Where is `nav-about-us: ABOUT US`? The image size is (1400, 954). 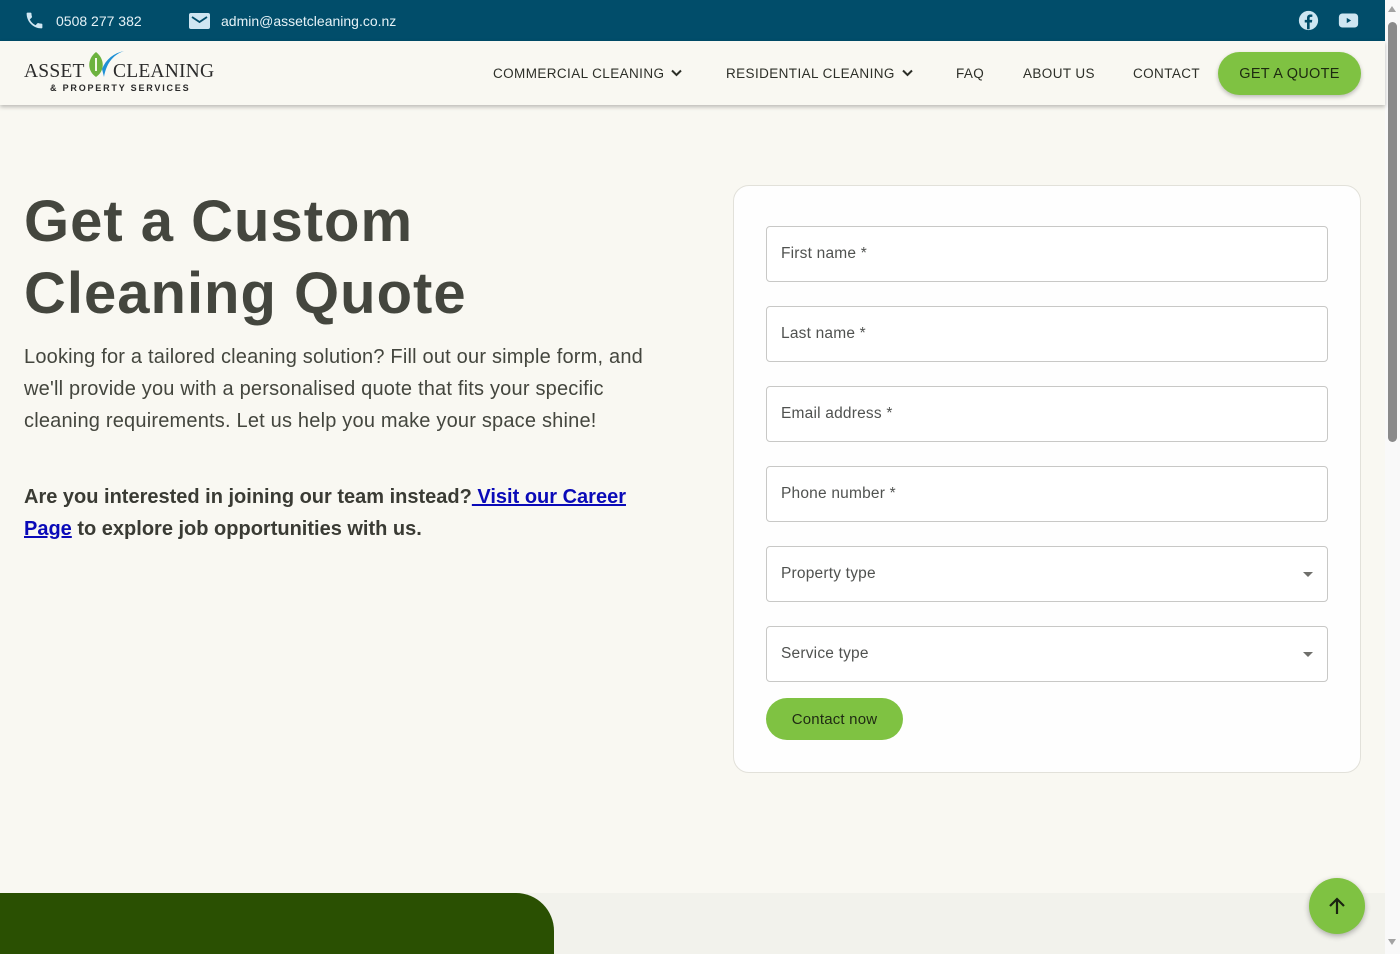
nav-about-us: ABOUT US is located at coordinates (1059, 73).